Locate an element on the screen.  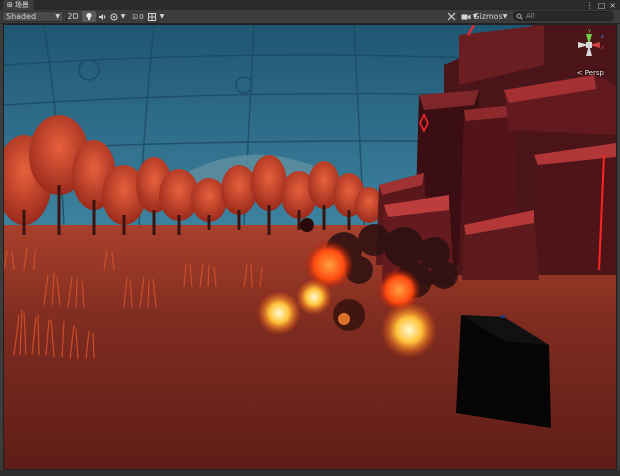
effects-dropdown-button: ▼ is located at coordinates (123, 16).